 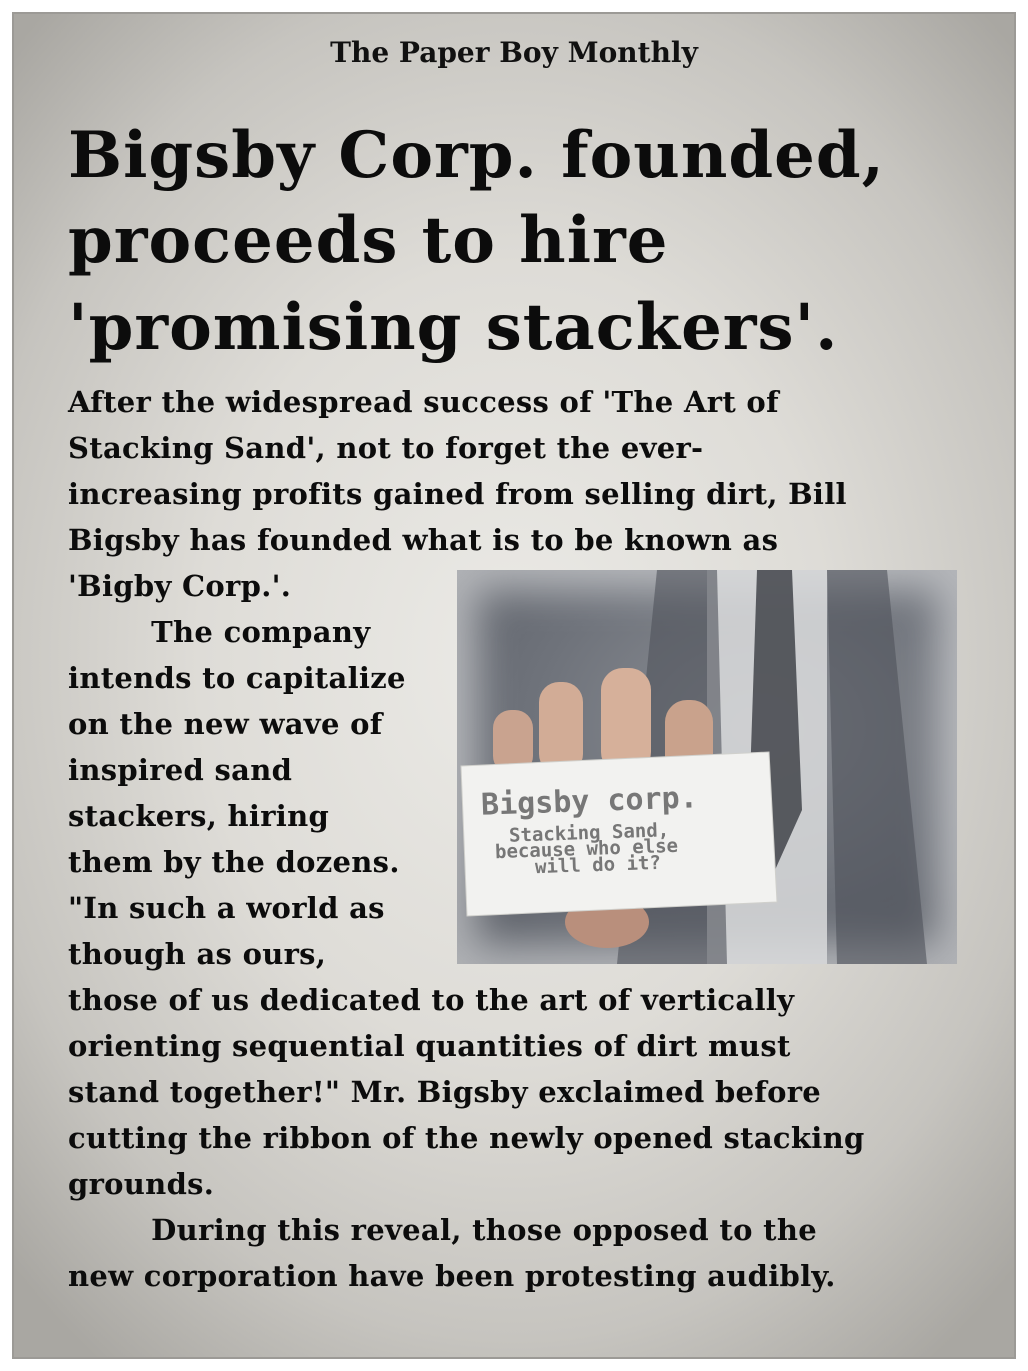 I want to click on headline-line-2: proceeds to hire, so click(x=368, y=240).